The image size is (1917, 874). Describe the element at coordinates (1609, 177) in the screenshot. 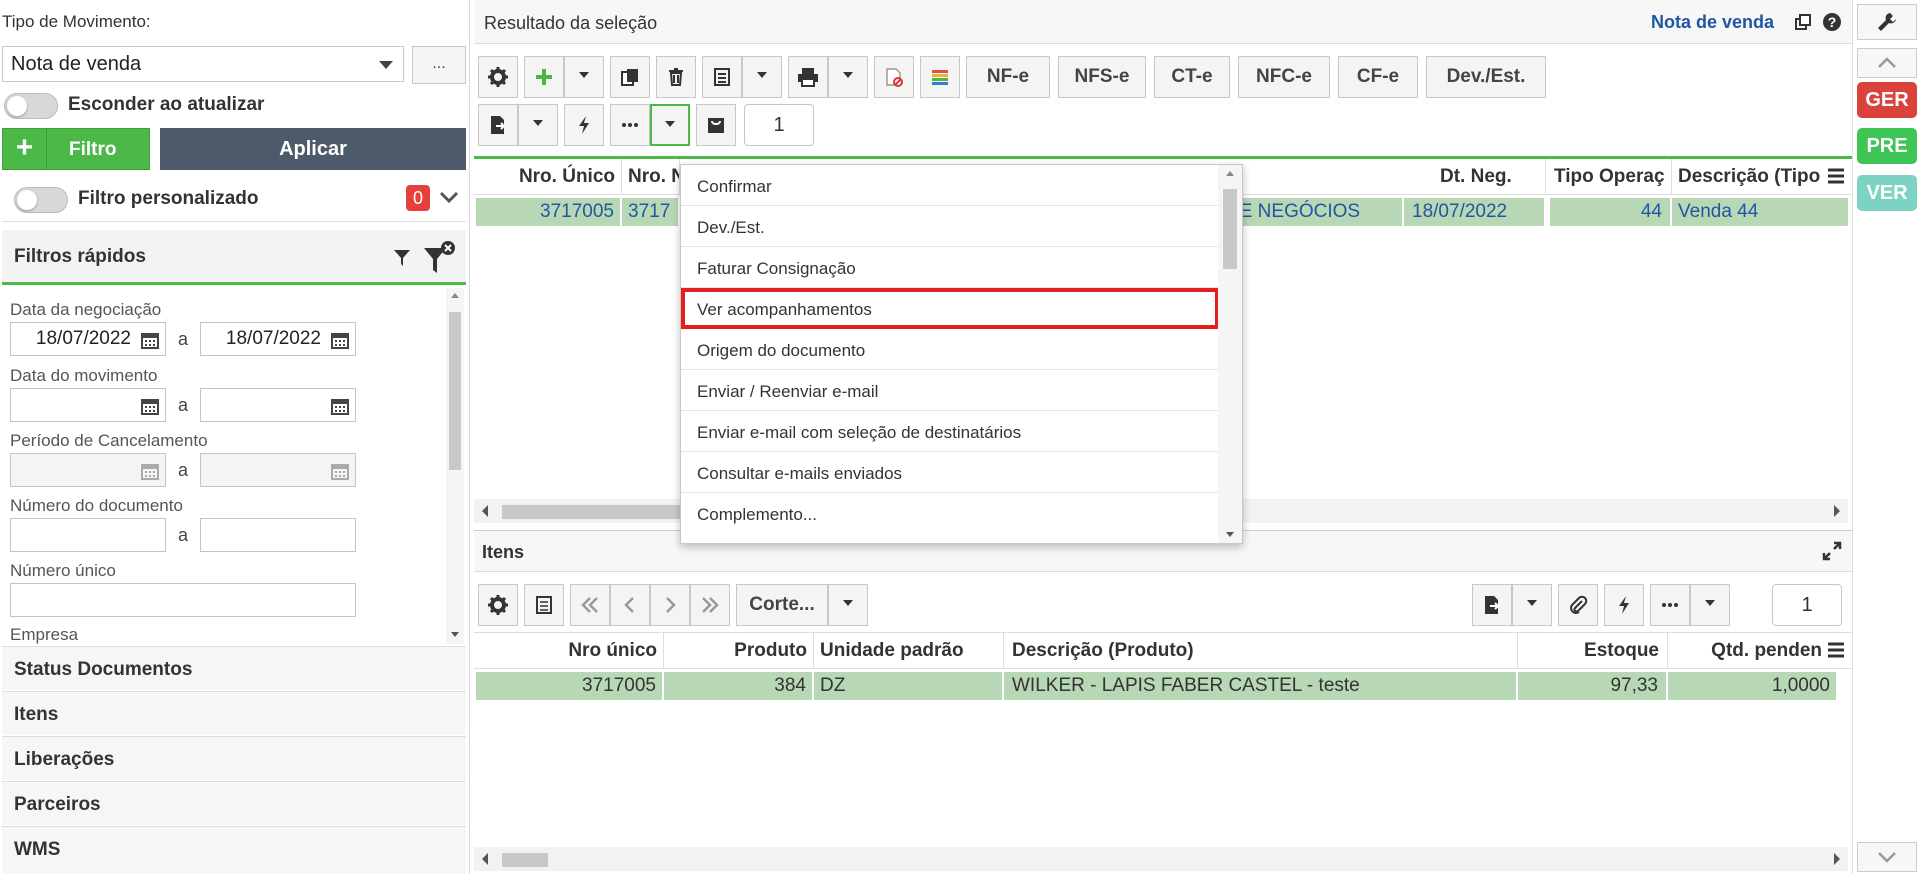

I see `col-tipo-operacao: Tipo Operaç` at that location.